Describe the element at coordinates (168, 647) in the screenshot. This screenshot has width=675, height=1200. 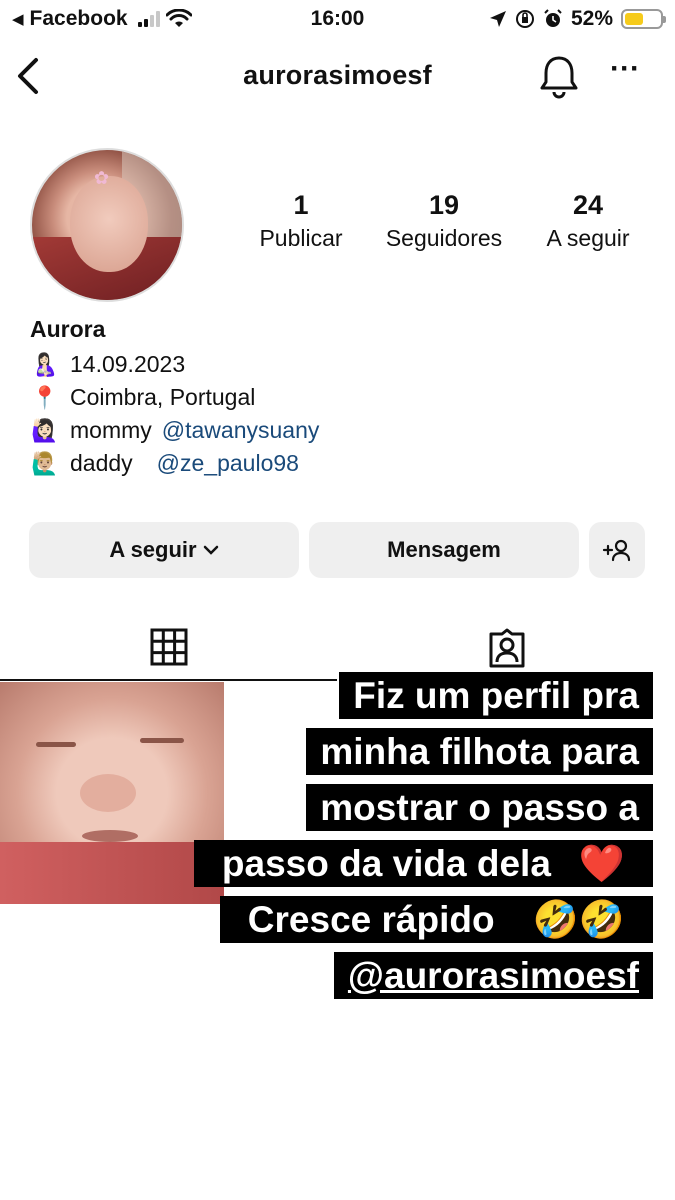
I see `grid-icon` at that location.